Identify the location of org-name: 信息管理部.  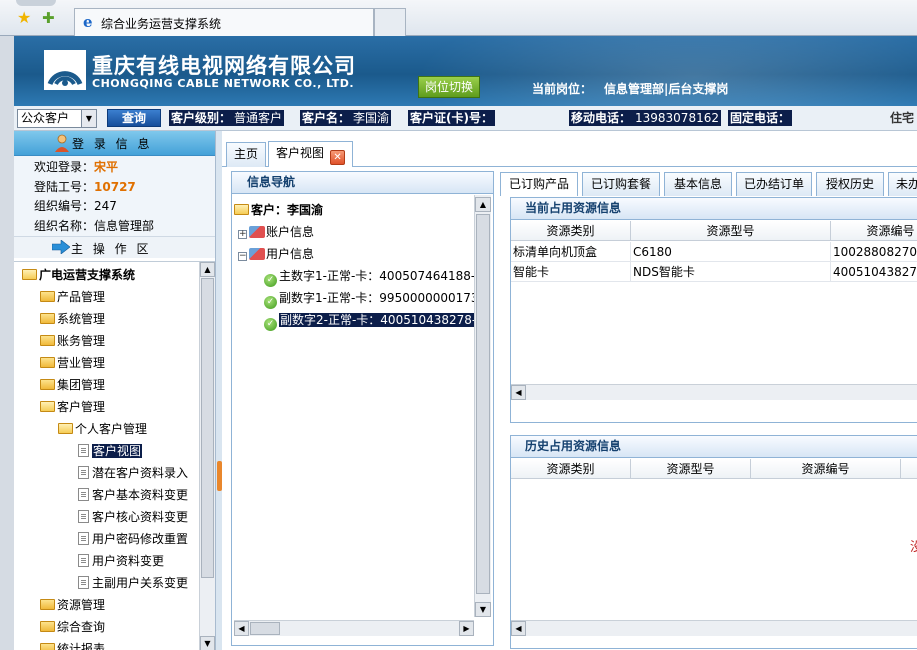
(124, 225).